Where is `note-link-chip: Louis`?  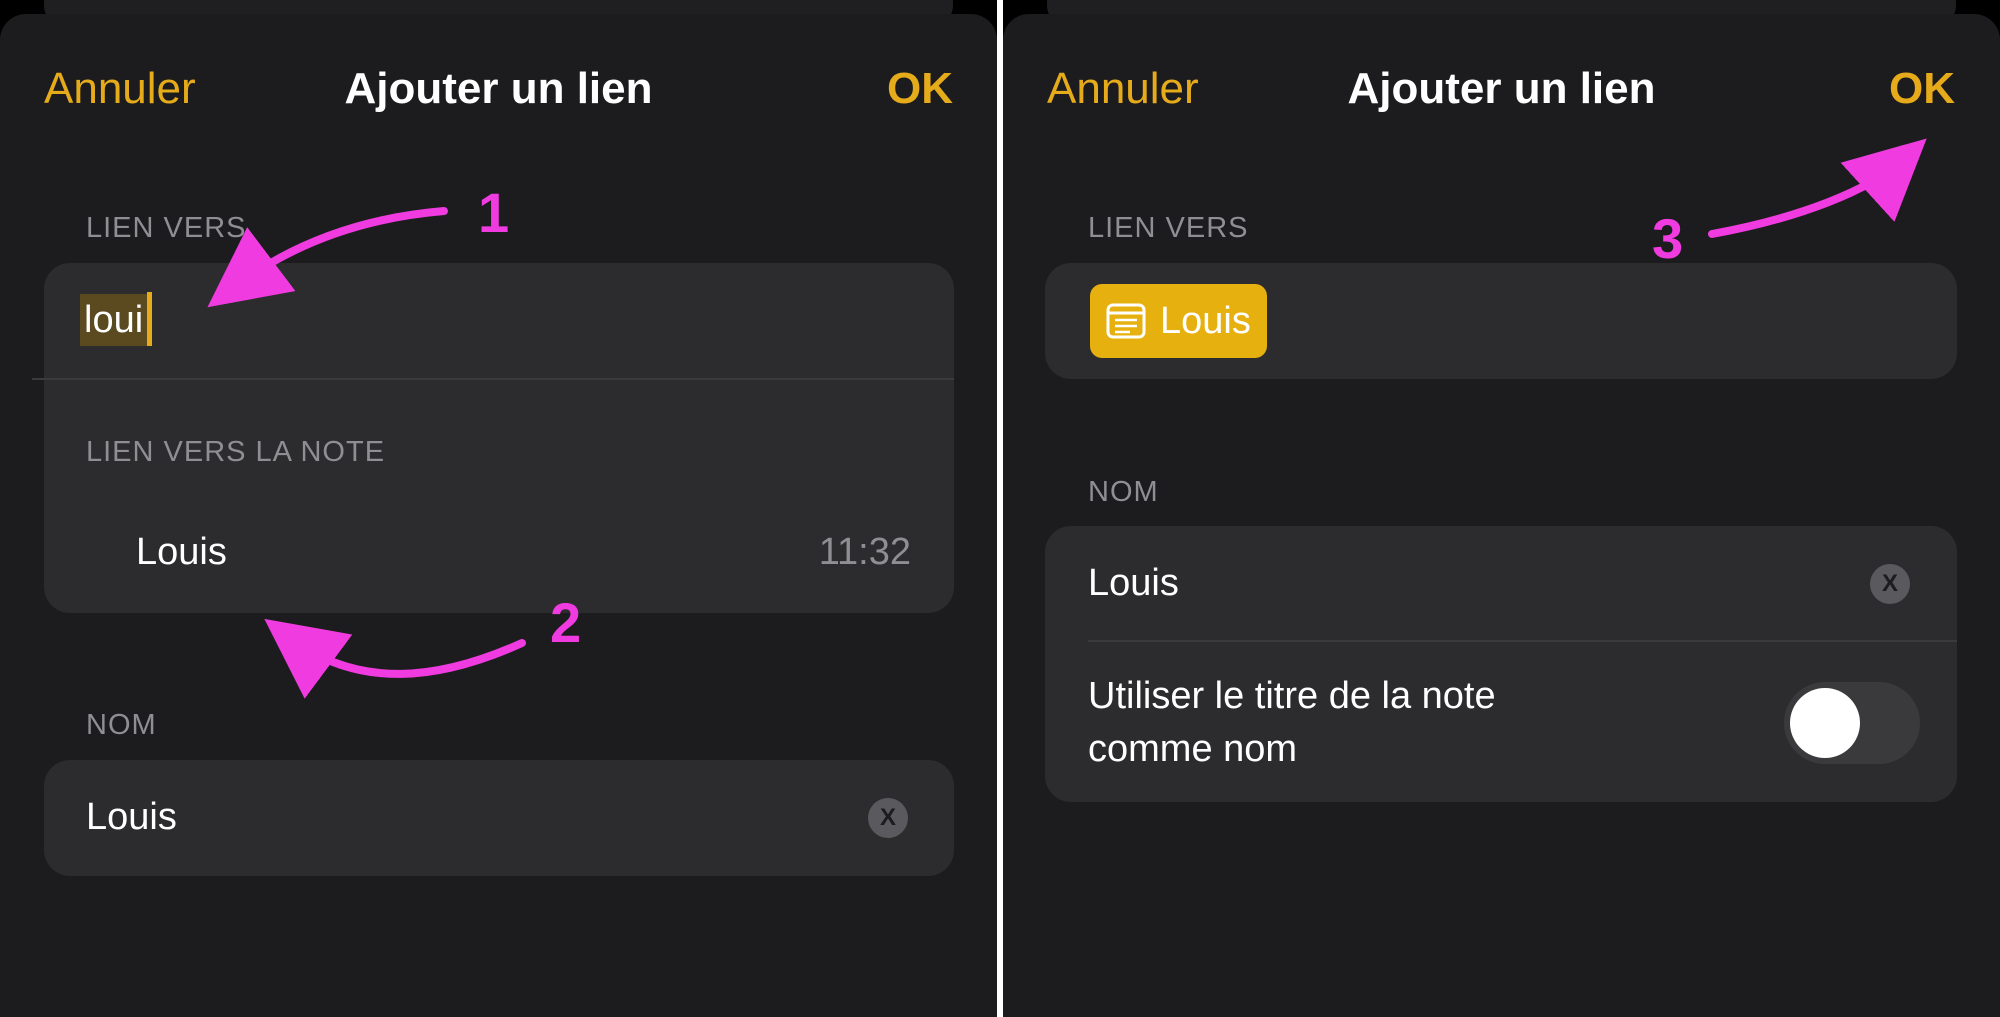 note-link-chip: Louis is located at coordinates (1178, 321).